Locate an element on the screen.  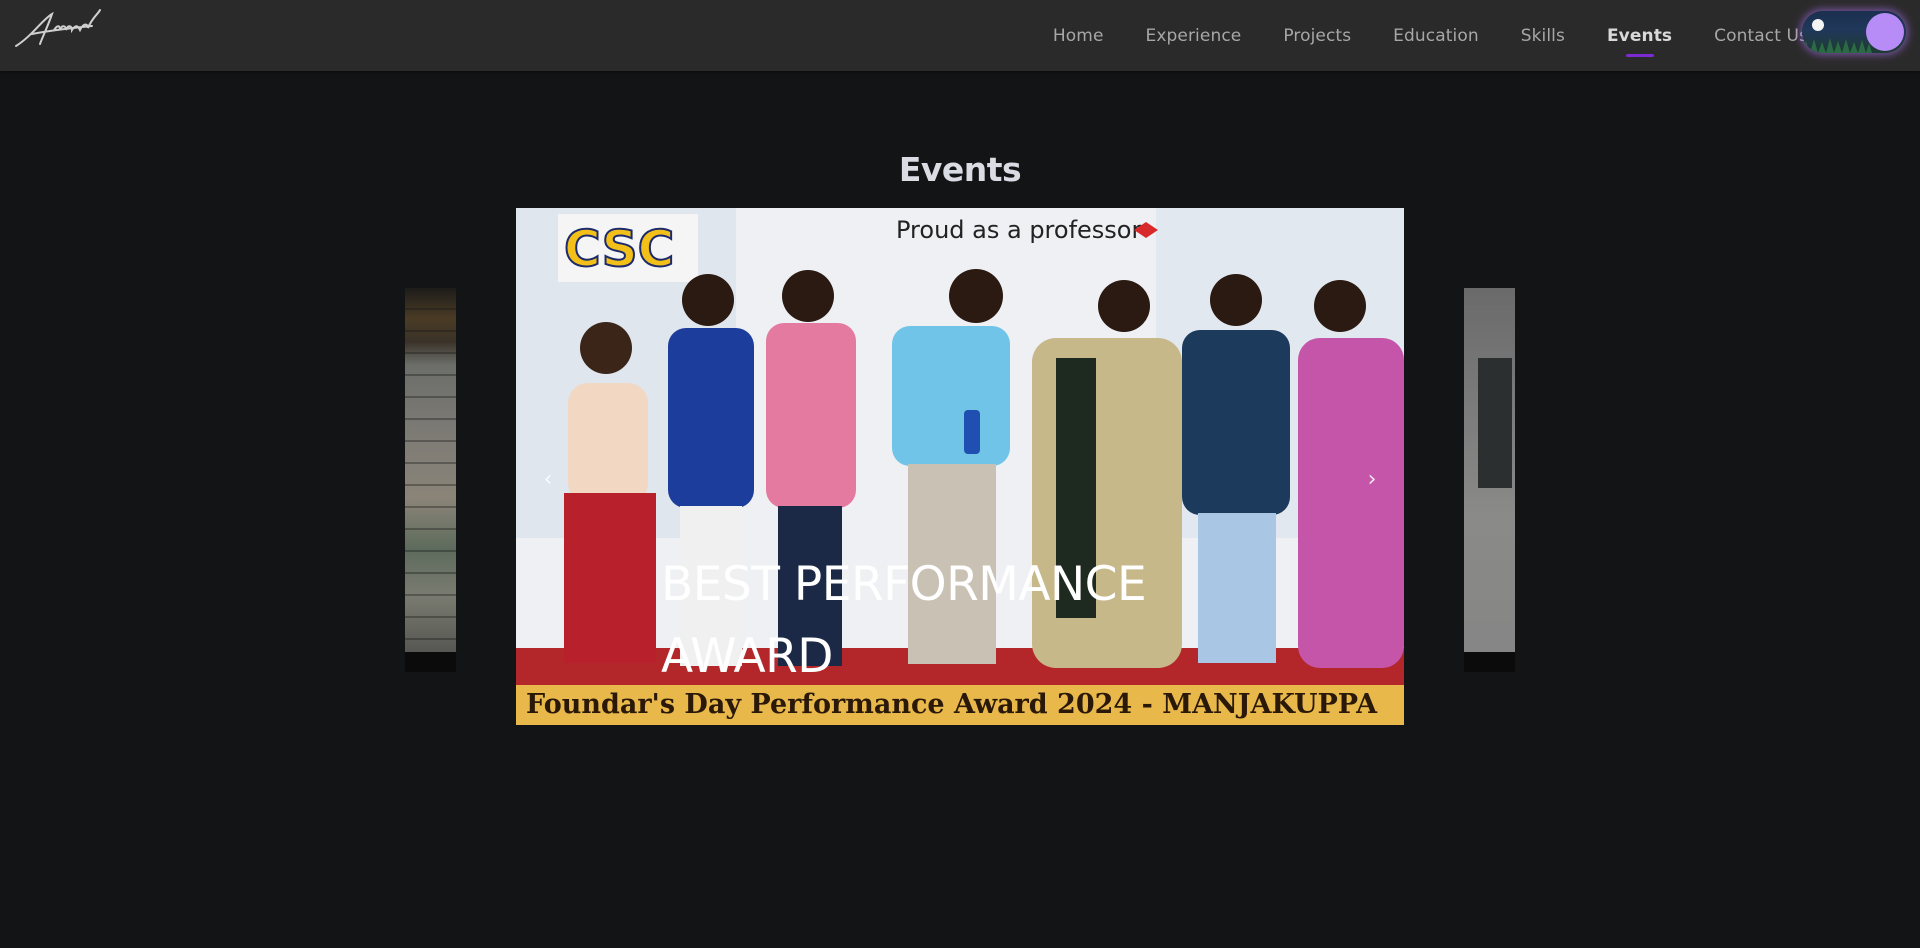
moon-icon is located at coordinates (1818, 25).